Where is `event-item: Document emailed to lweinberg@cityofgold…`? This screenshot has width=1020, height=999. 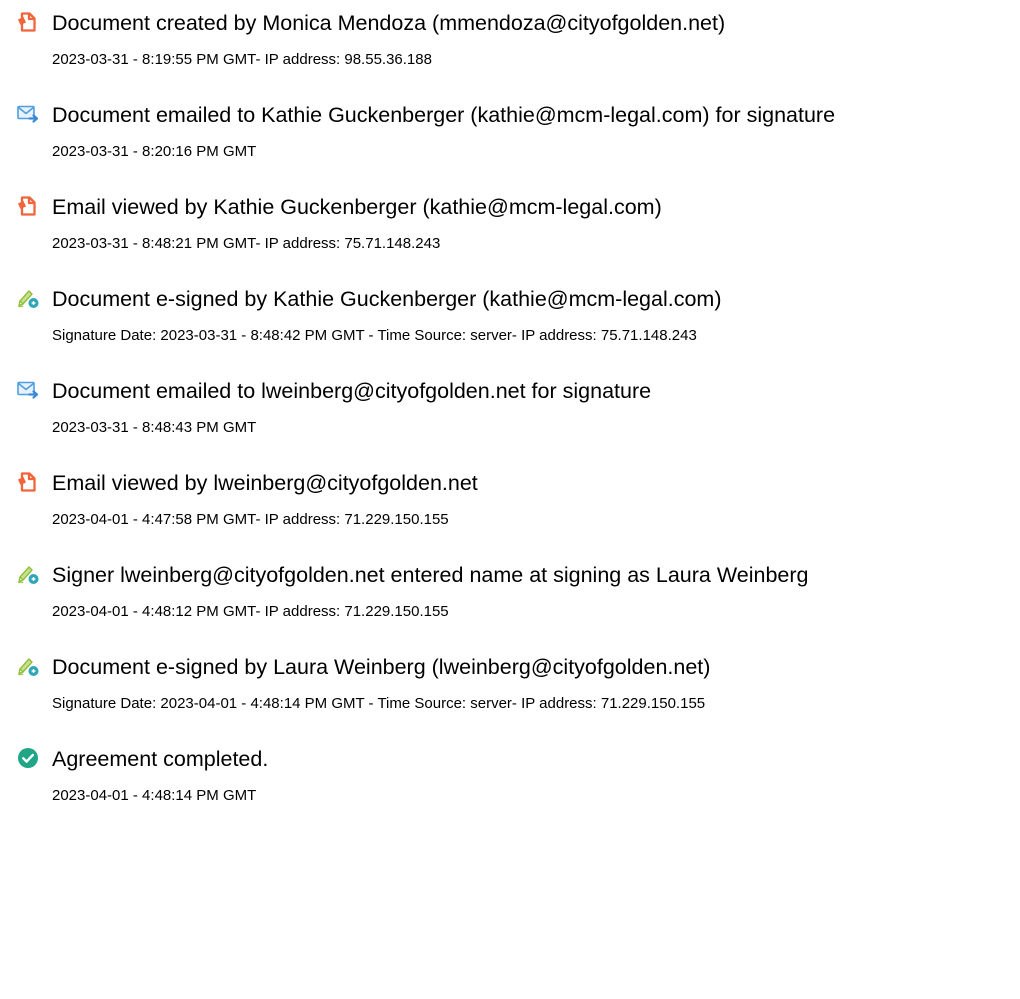 event-item: Document emailed to lweinberg@cityofgold… is located at coordinates (510, 424).